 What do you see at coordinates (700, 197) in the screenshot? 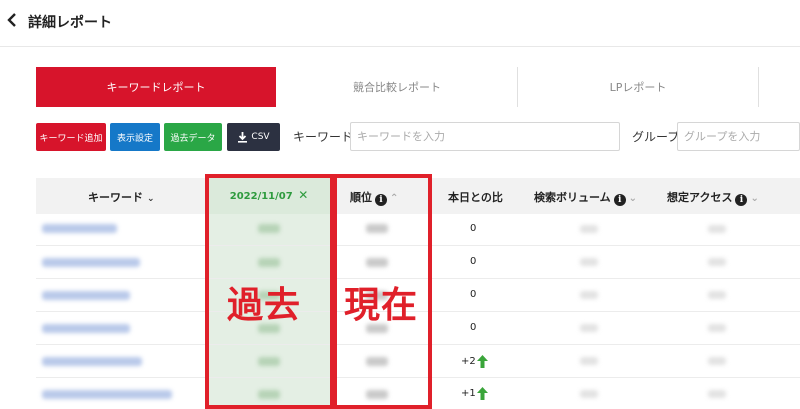
I see `header-access-label: 想定アクセス` at bounding box center [700, 197].